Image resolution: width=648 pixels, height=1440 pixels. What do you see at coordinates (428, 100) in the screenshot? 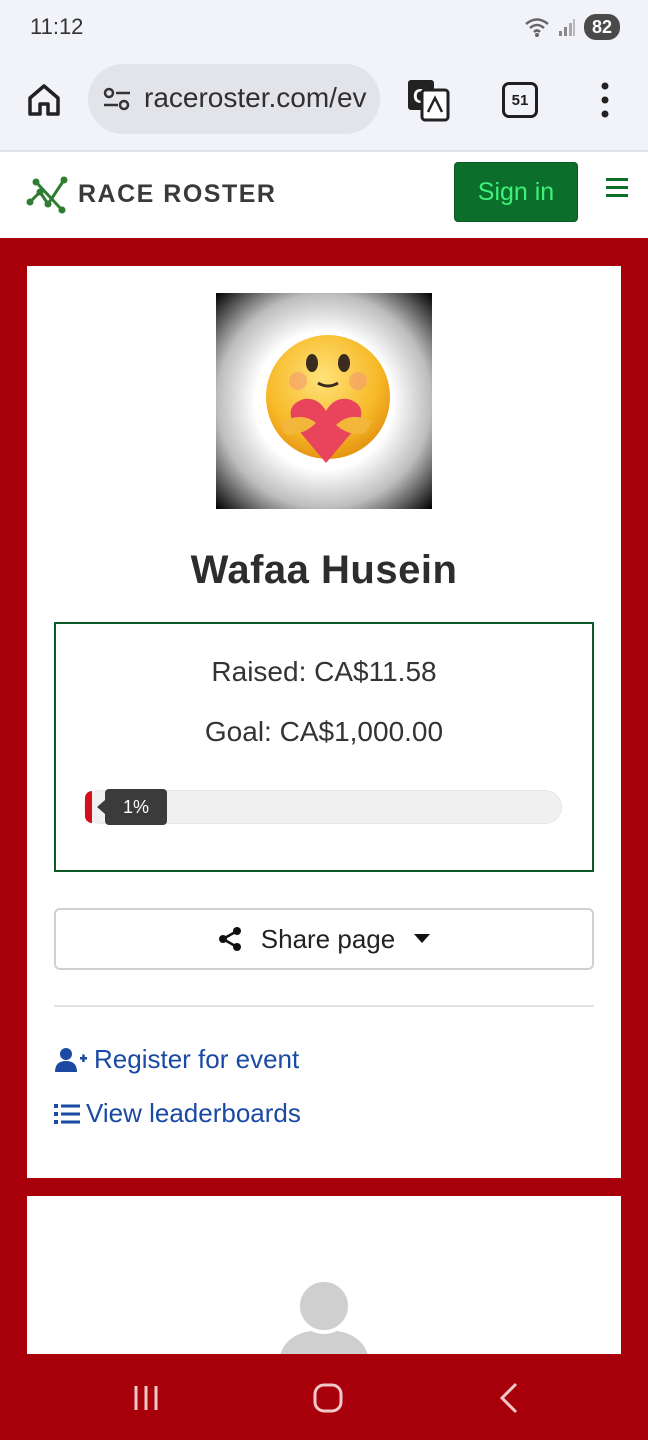
I see `translate-icon: G` at bounding box center [428, 100].